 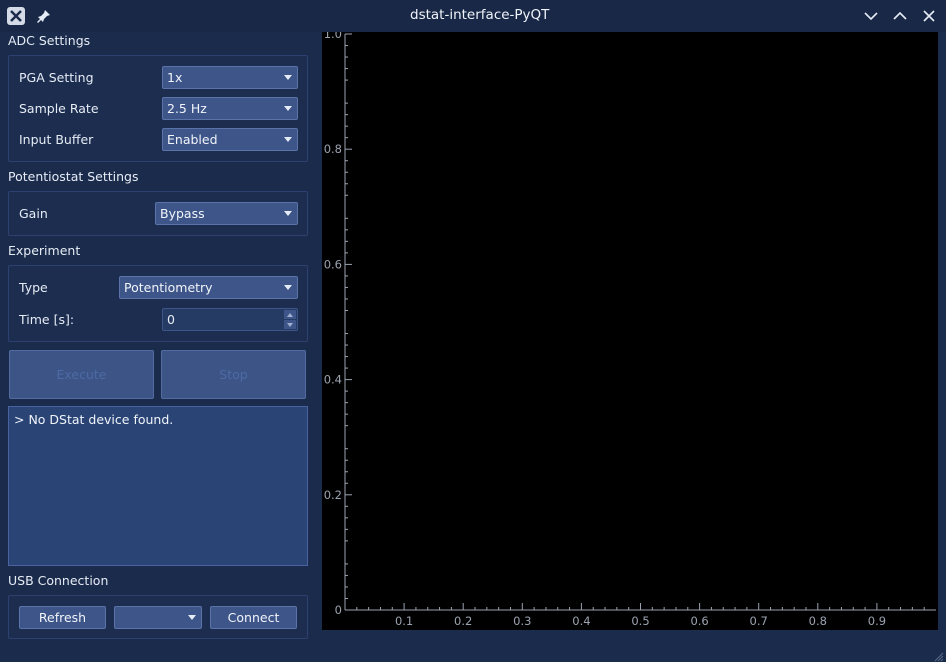 What do you see at coordinates (44, 16) in the screenshot?
I see `pin-icon` at bounding box center [44, 16].